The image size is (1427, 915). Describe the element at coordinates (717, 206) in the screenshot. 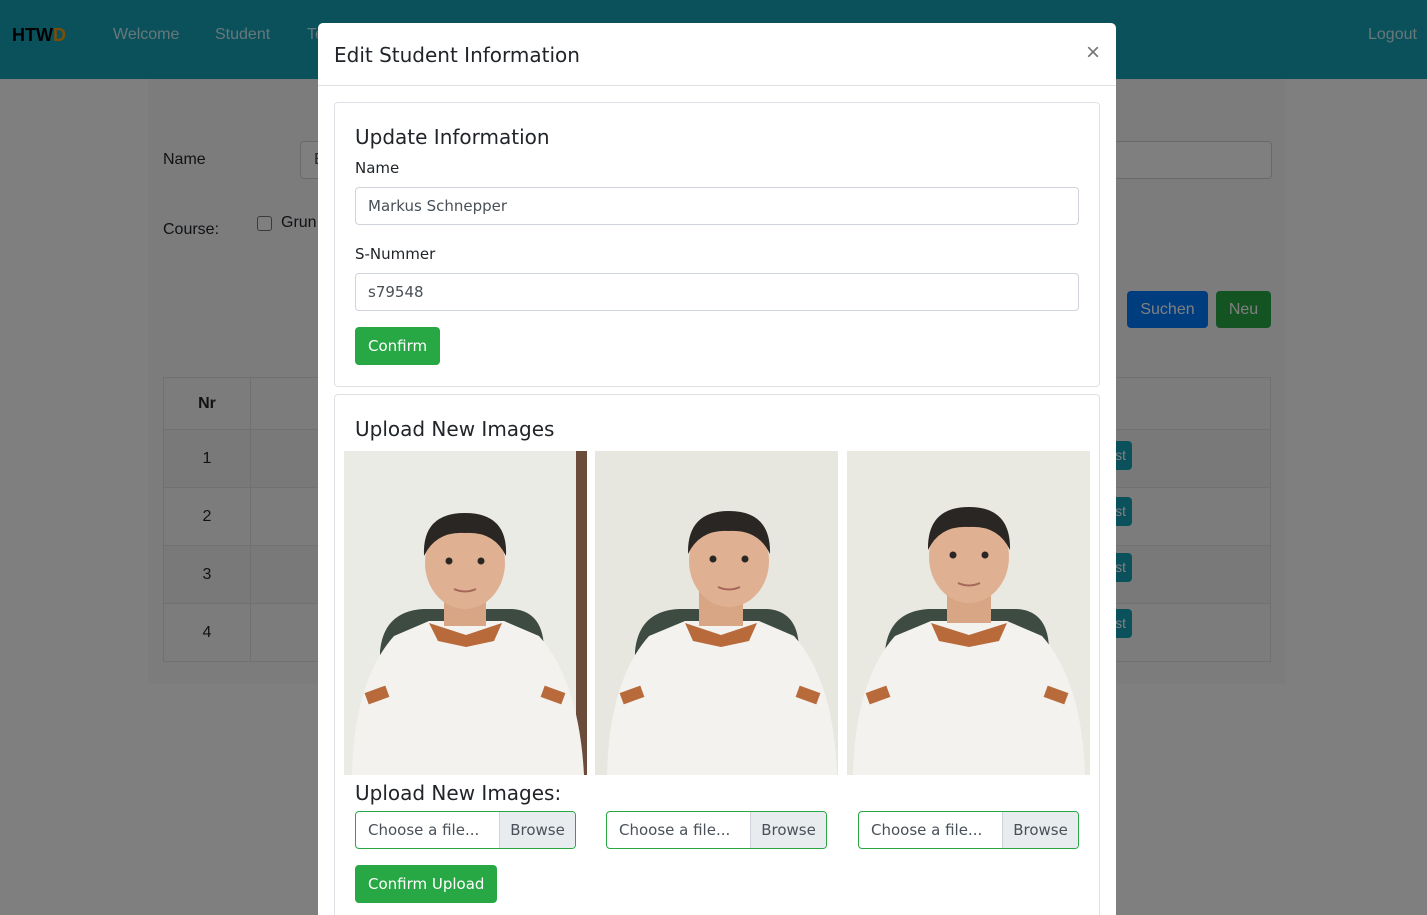

I see `name-field` at that location.